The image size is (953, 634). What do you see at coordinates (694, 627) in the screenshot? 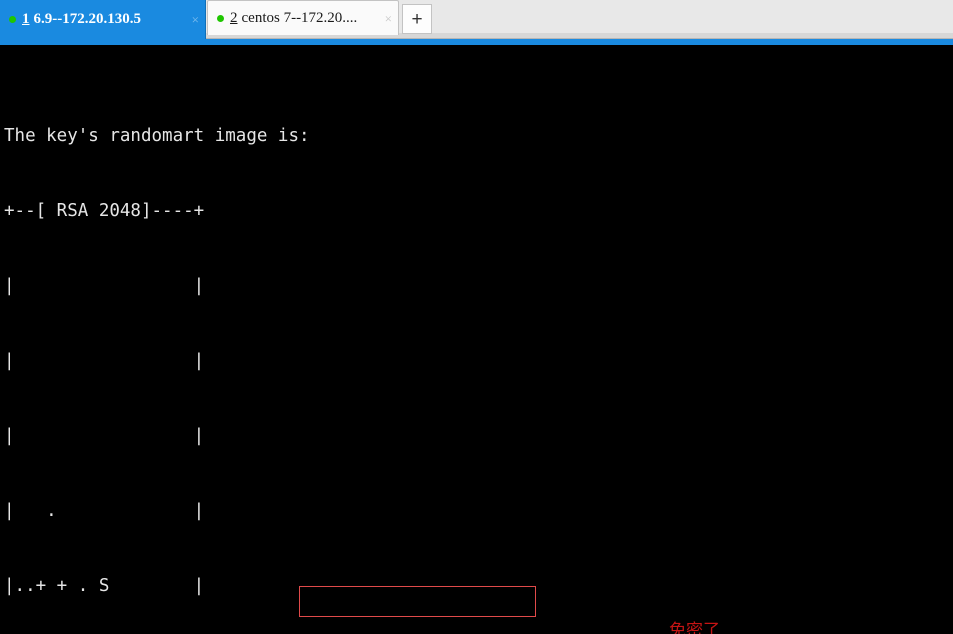
I see `annotation-note: 免密了` at bounding box center [694, 627].